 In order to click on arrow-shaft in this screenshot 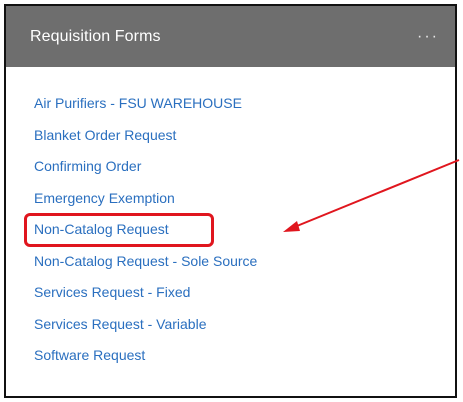, I will do `click(375, 194)`.